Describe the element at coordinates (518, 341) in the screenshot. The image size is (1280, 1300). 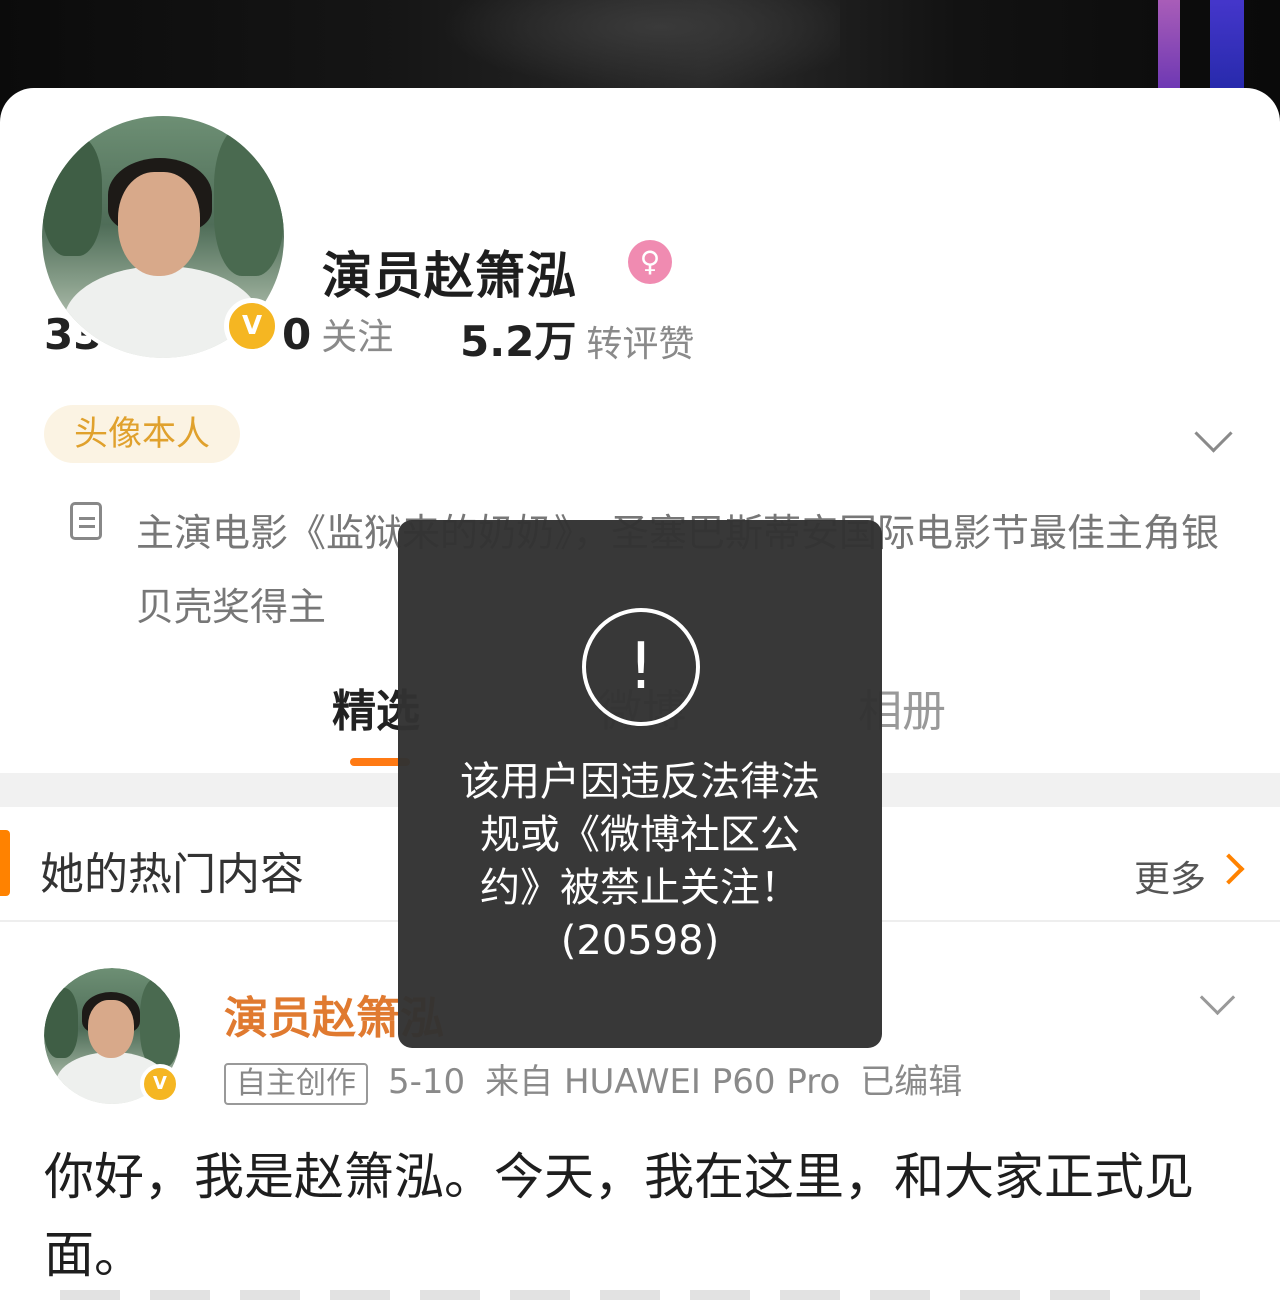
I see `stat-value: 5.2万` at that location.